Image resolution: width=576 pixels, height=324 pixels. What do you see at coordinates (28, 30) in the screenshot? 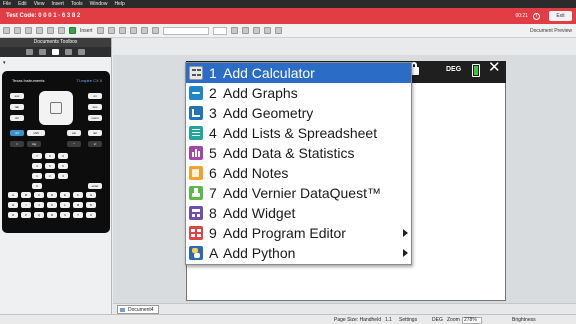
I see `save-icon` at bounding box center [28, 30].